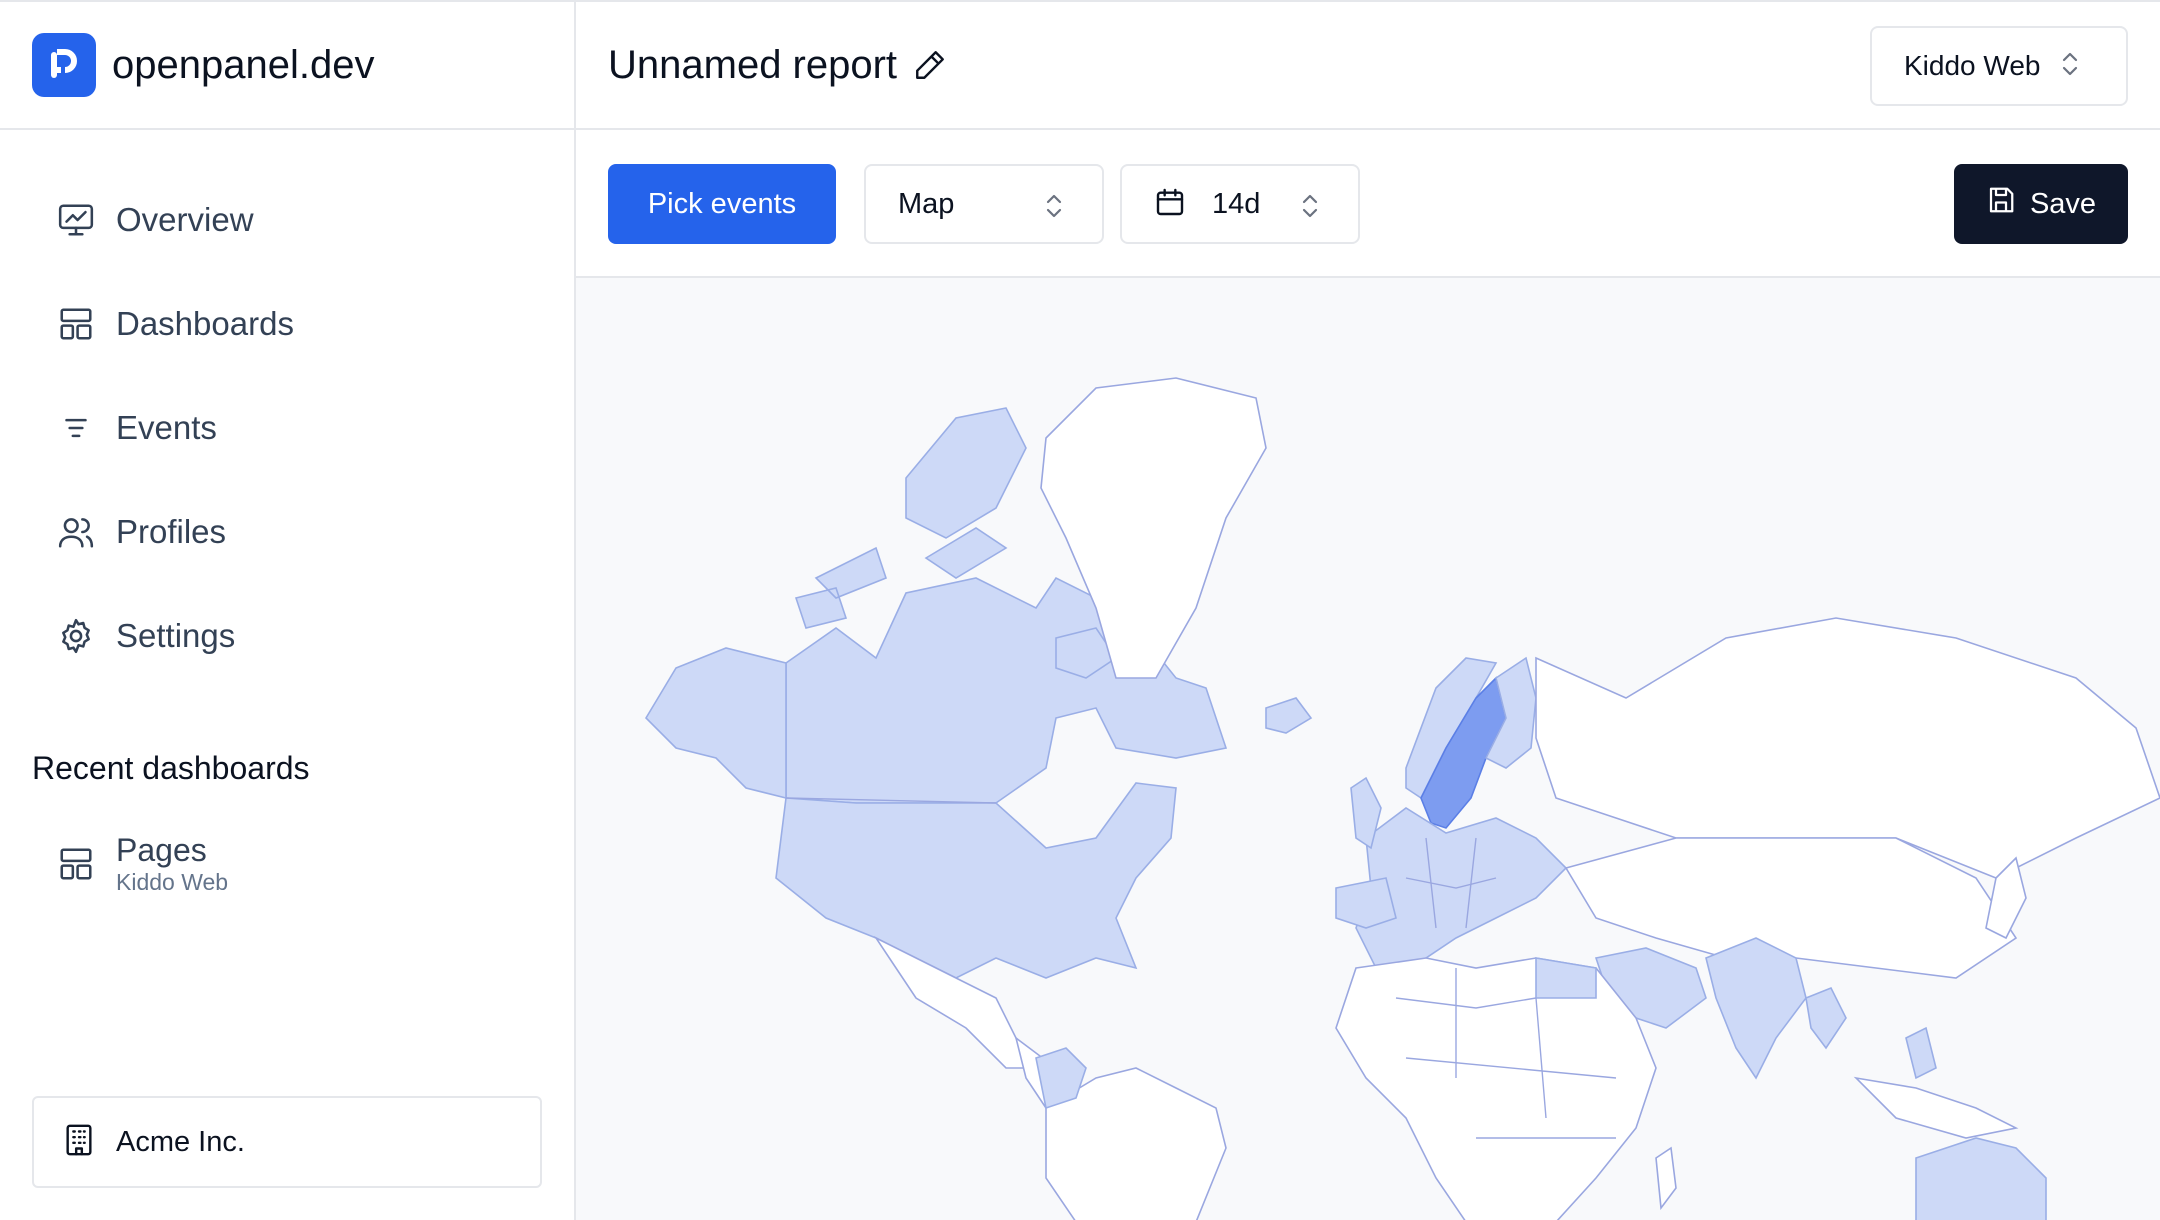 Image resolution: width=2160 pixels, height=1220 pixels. I want to click on date-range-select: 14d, so click(1240, 204).